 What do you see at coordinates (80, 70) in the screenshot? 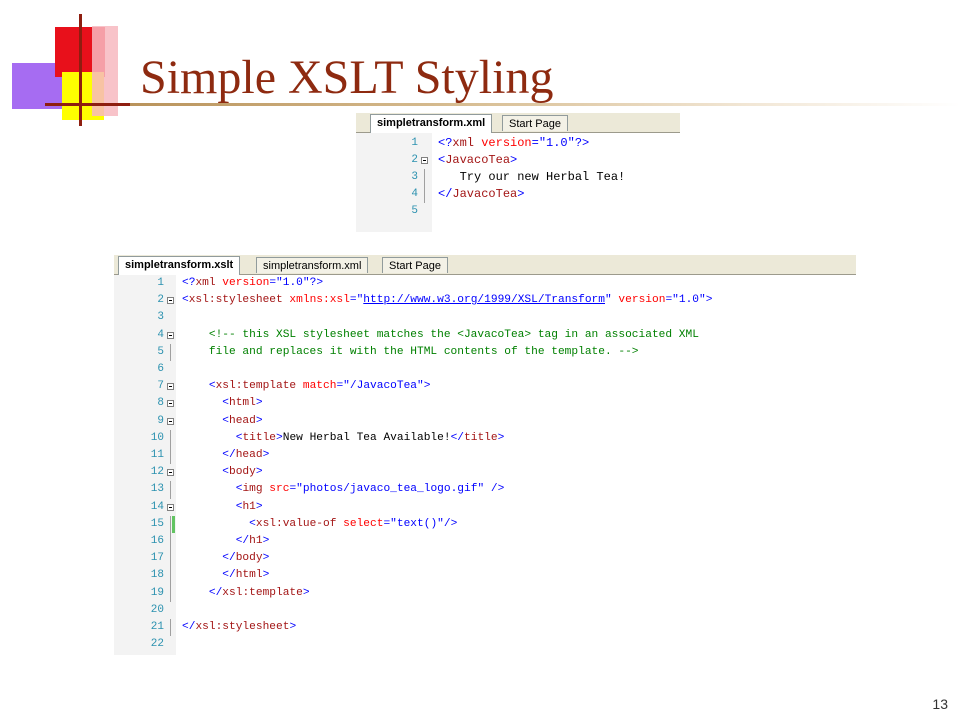
I see `logo-vertical-line` at bounding box center [80, 70].